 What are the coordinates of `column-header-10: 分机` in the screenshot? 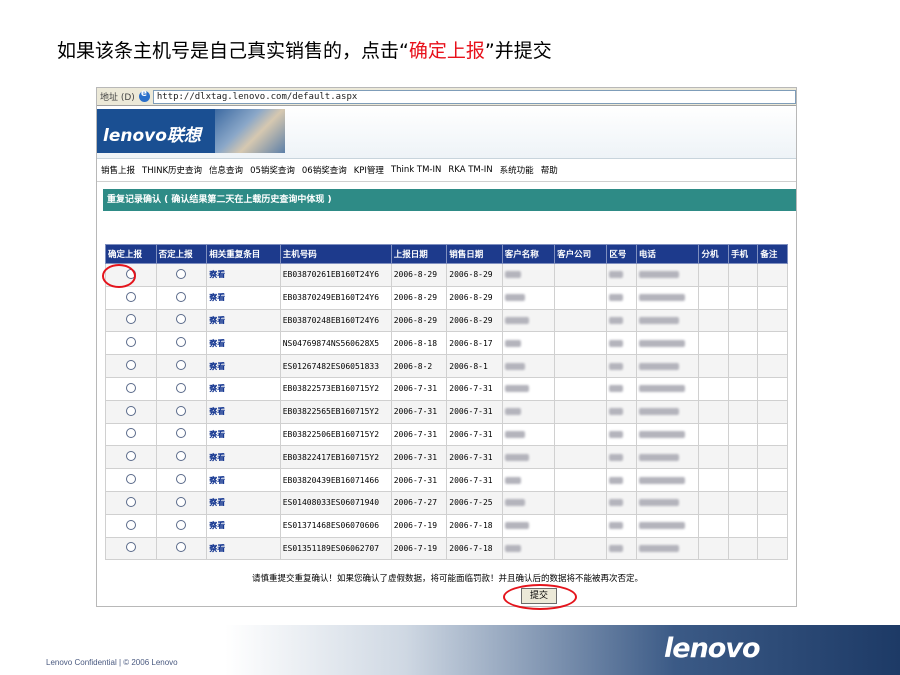 It's located at (713, 254).